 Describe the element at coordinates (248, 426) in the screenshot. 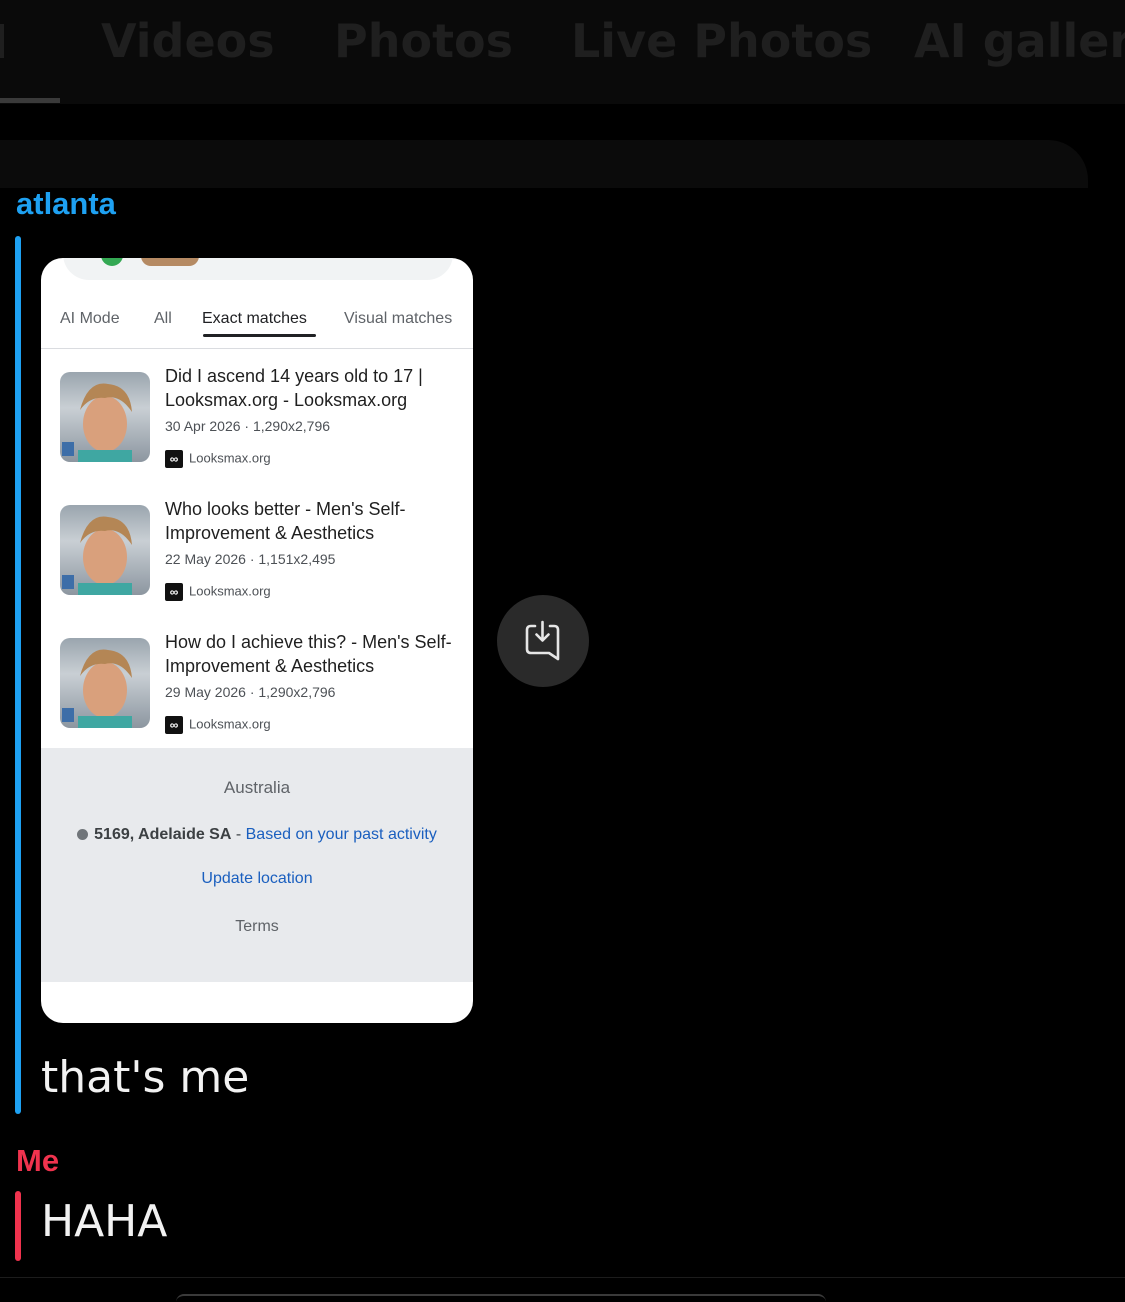

I see `result-meta: 30 Apr 2026 · 1,290x2,796` at that location.